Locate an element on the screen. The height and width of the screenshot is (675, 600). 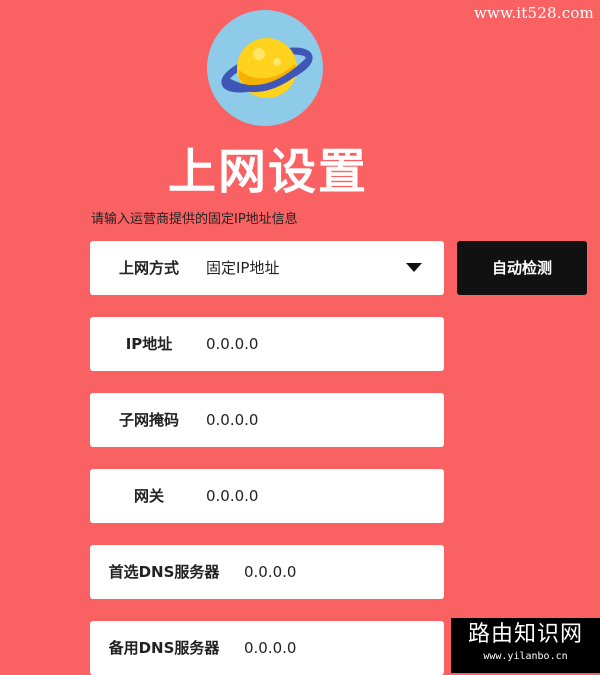
ip-address-field: IP地址 0.0.0.0 is located at coordinates (267, 344).